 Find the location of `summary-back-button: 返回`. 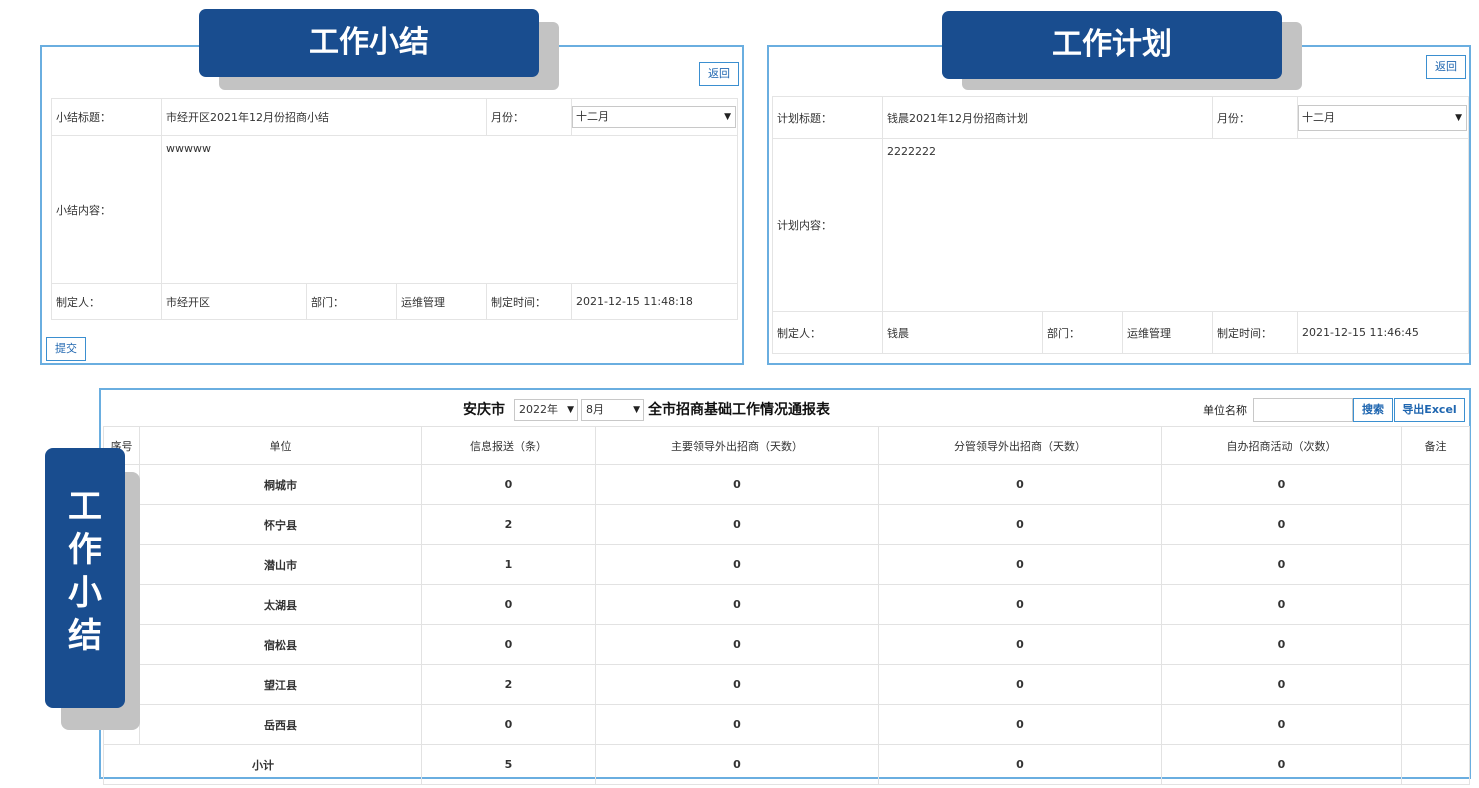

summary-back-button: 返回 is located at coordinates (719, 74).